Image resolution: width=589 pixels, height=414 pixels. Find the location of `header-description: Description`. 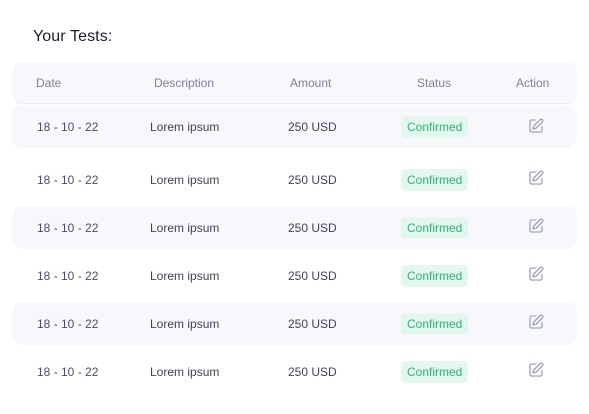

header-description: Description is located at coordinates (184, 82).